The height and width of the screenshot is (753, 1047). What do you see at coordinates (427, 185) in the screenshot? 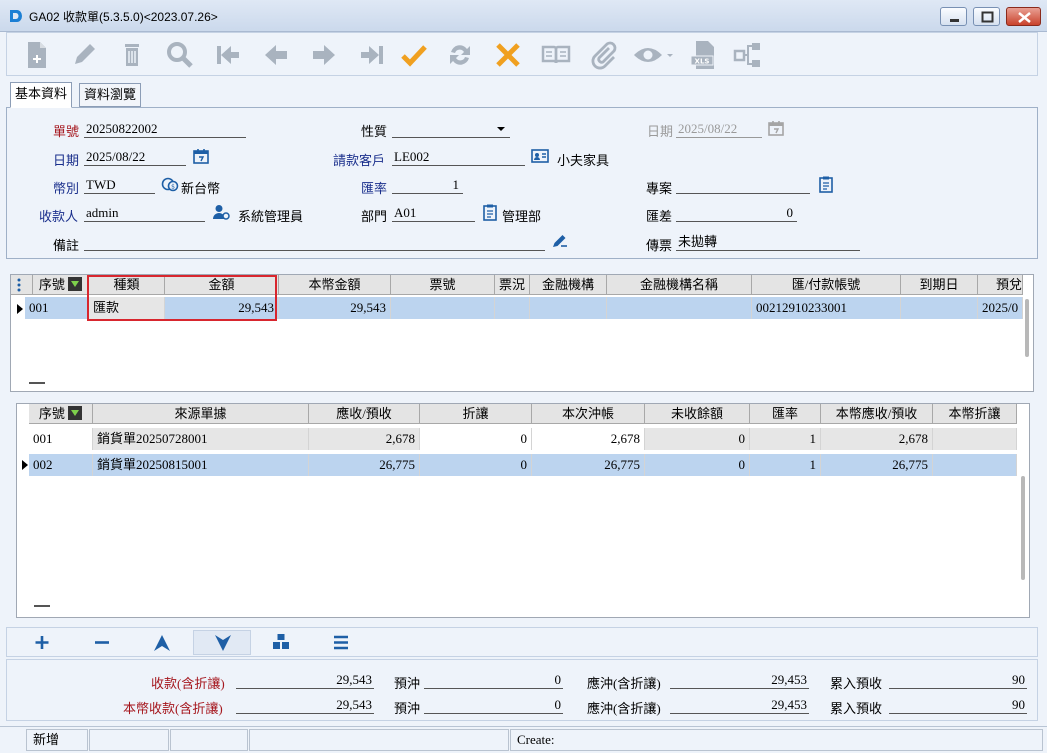
I see `rate-field: 1` at bounding box center [427, 185].